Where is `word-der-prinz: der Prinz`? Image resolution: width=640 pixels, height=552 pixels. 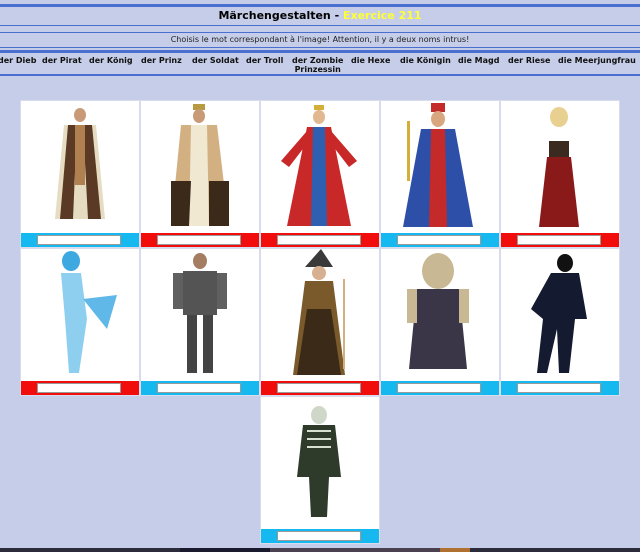
word-der-prinz: der Prinz is located at coordinates (161, 60).